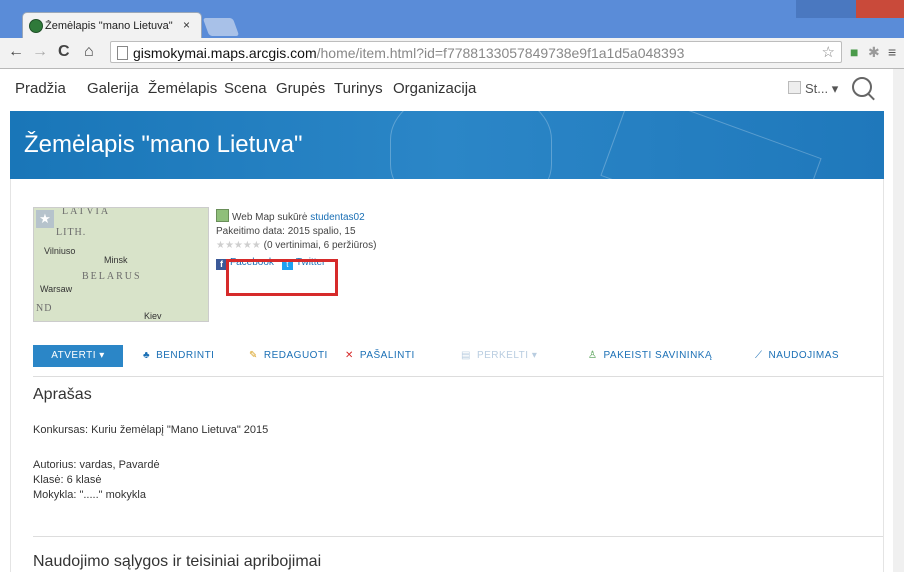 The height and width of the screenshot is (572, 904). What do you see at coordinates (358, 88) in the screenshot?
I see `nav-item-content: Turinys` at bounding box center [358, 88].